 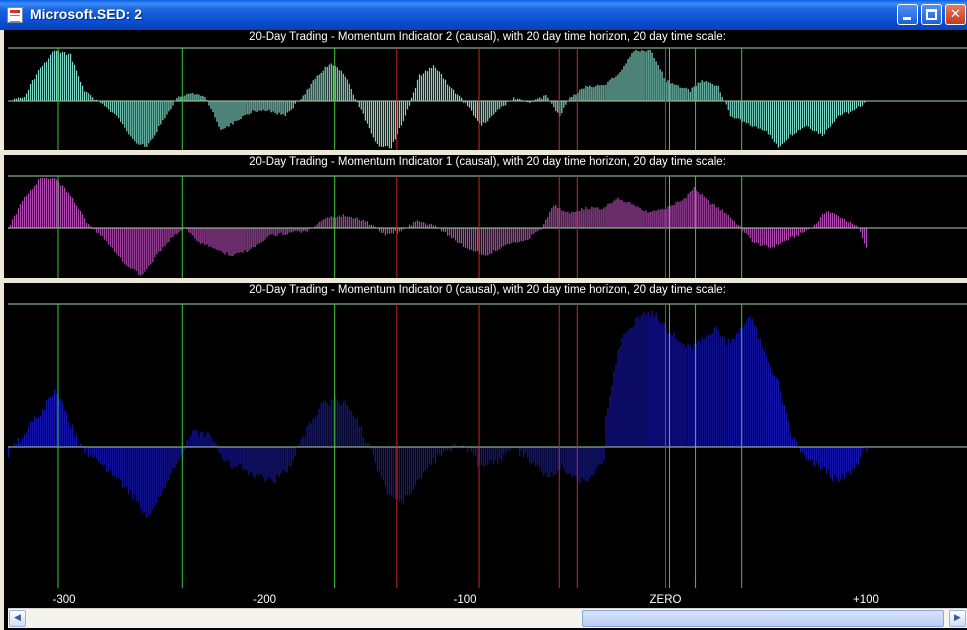 What do you see at coordinates (763, 618) in the screenshot?
I see `scrollbar-thumb` at bounding box center [763, 618].